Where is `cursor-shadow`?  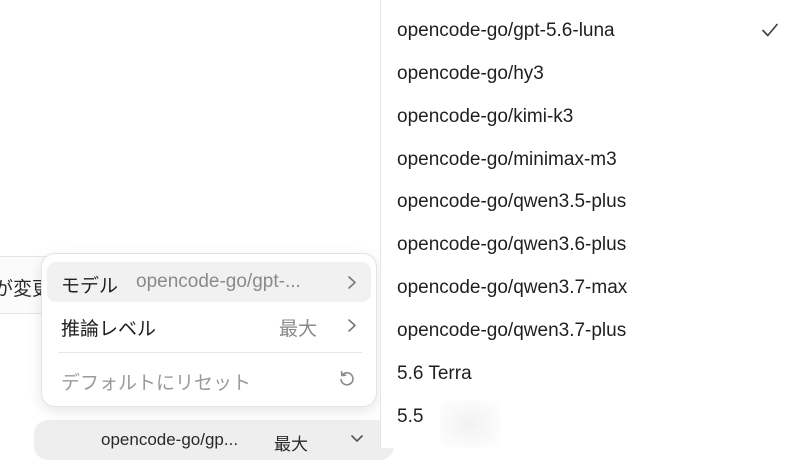 cursor-shadow is located at coordinates (470, 424).